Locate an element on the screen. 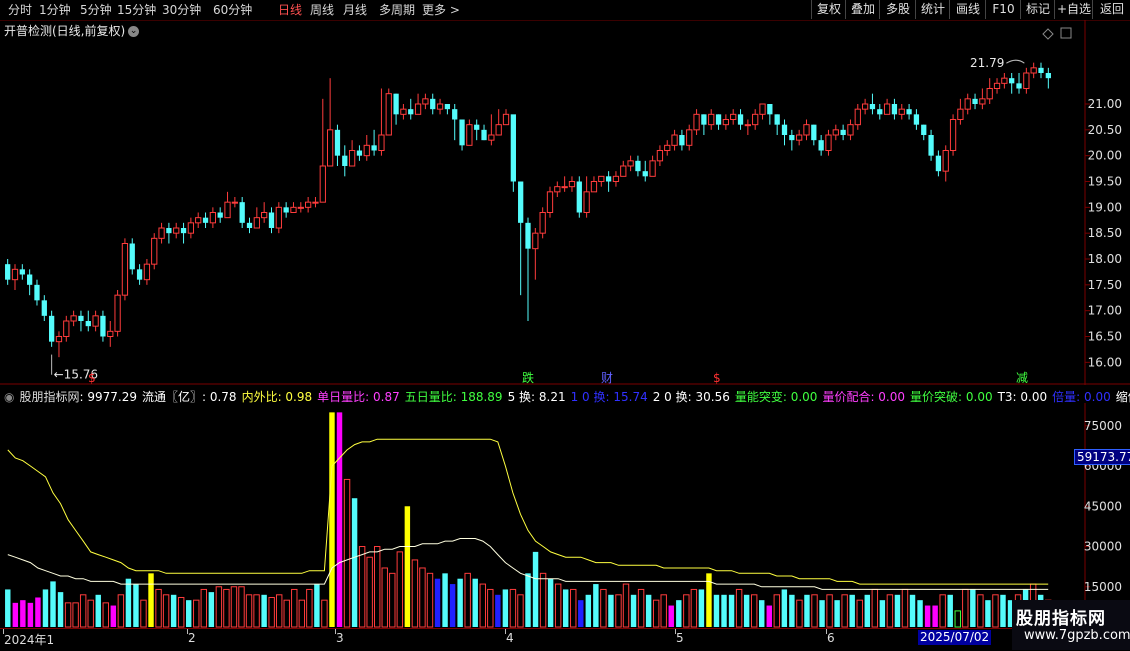 The height and width of the screenshot is (651, 1130). period-tab-8: 月线 is located at coordinates (355, 10).